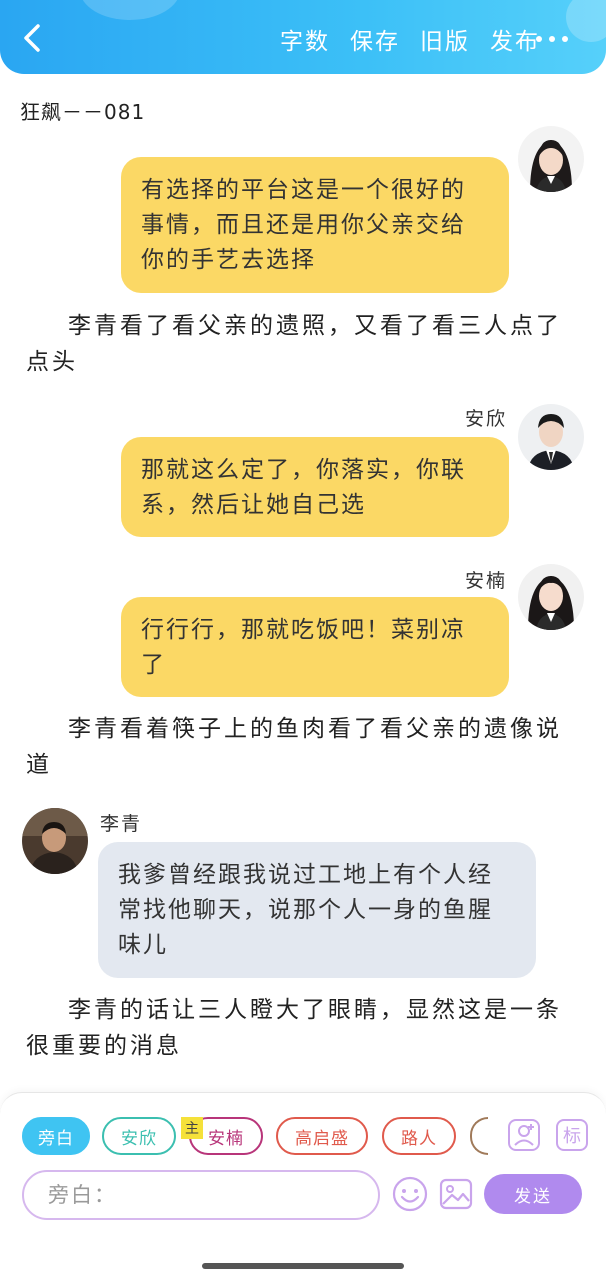 The width and height of the screenshot is (606, 1280). Describe the element at coordinates (304, 747) in the screenshot. I see `narration-text: 李青看着筷子上的鱼肉看了看父亲的遗像说道` at that location.